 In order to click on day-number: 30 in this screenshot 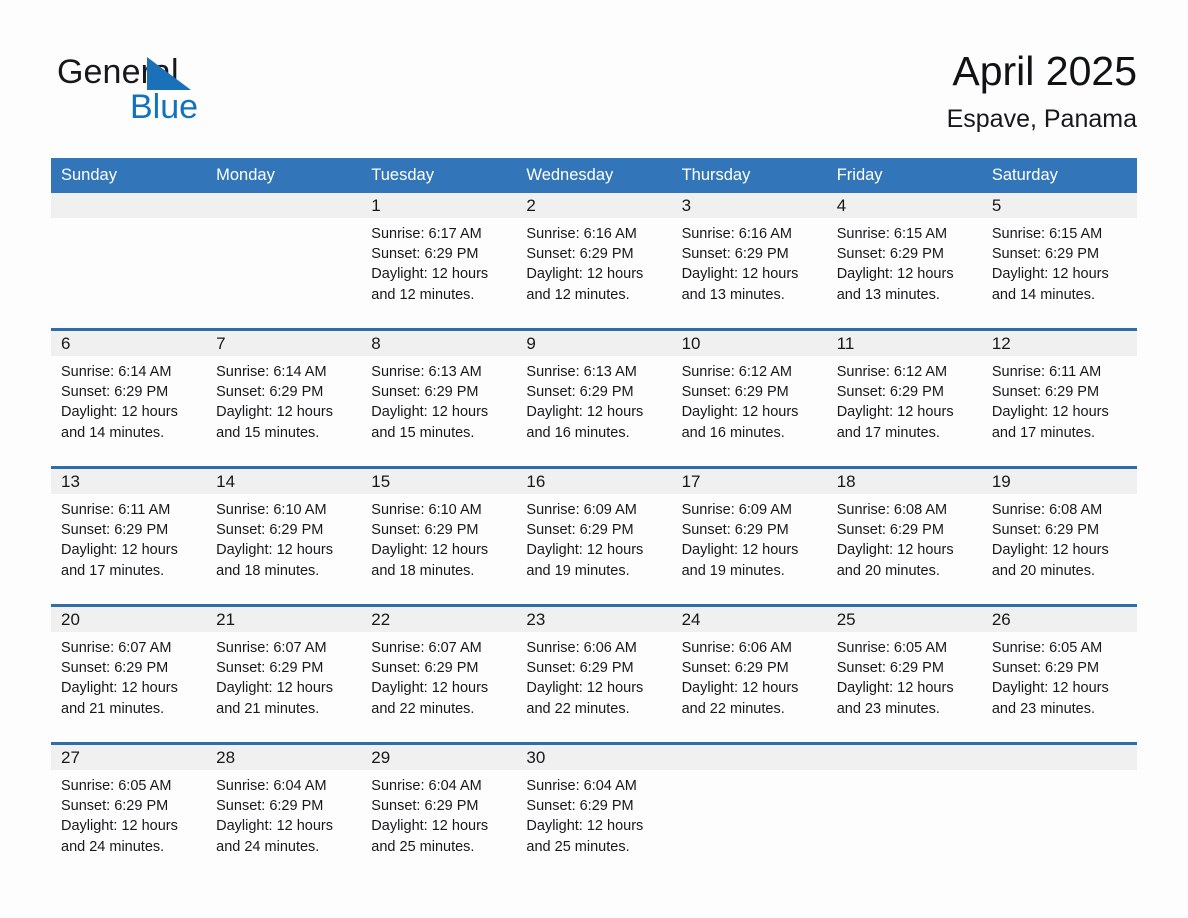, I will do `click(536, 757)`.